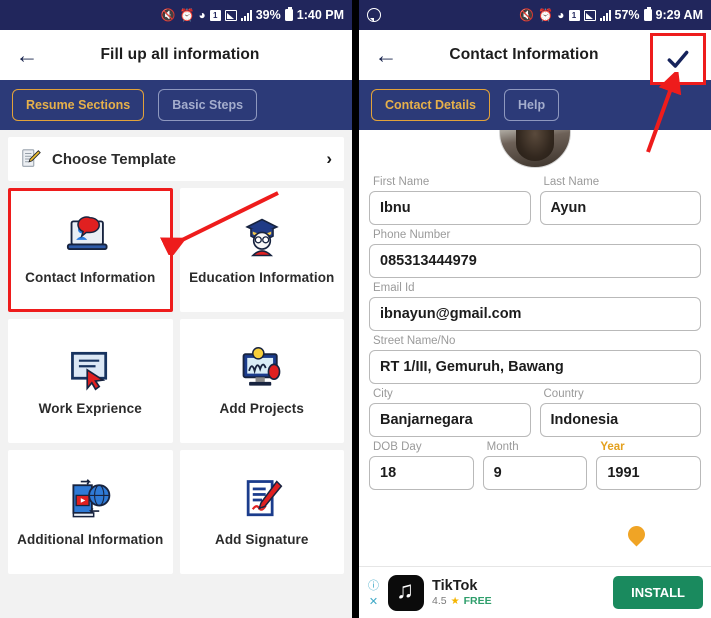 Image resolution: width=711 pixels, height=618 pixels. What do you see at coordinates (373, 601) in the screenshot?
I see `close-icon: ✕` at bounding box center [373, 601].